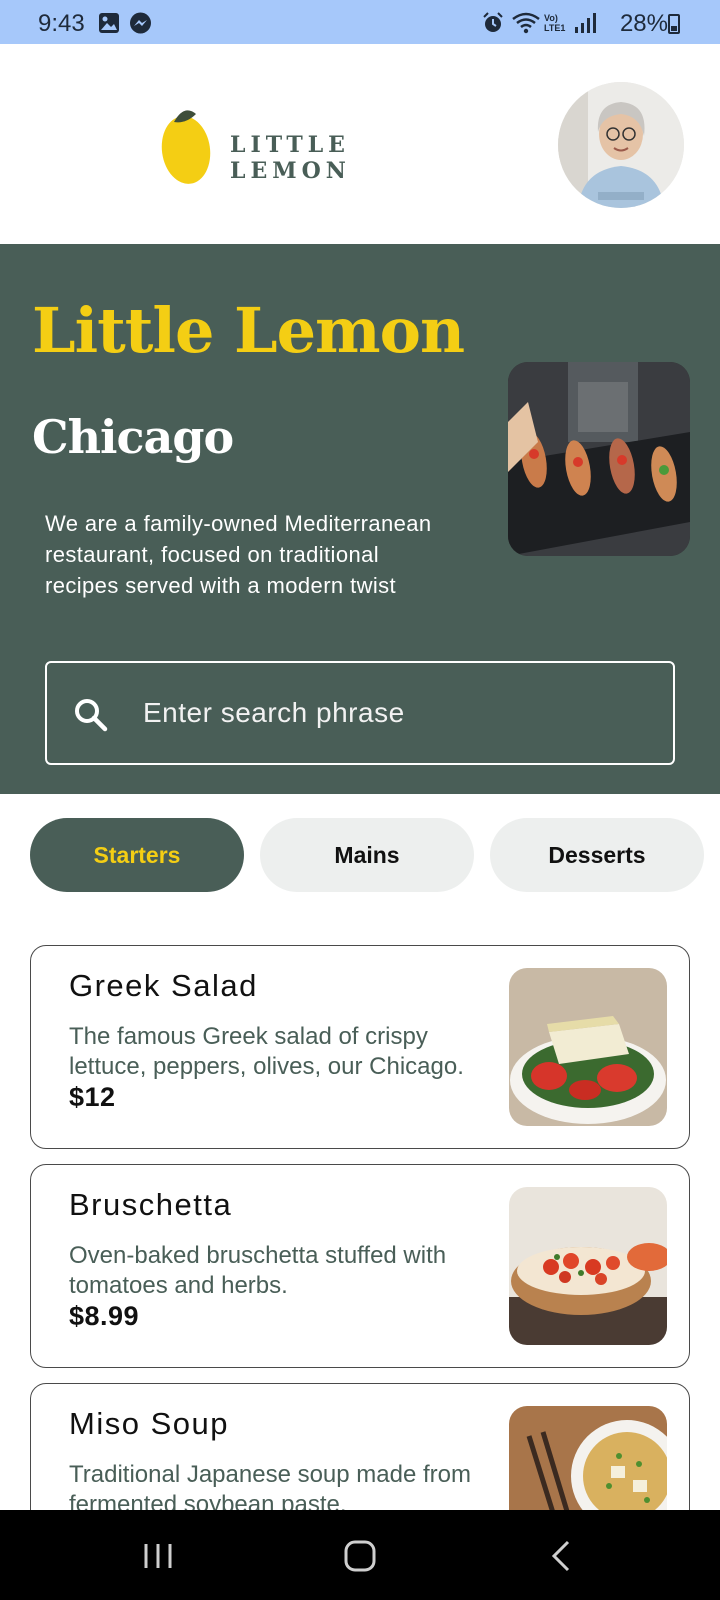  Describe the element at coordinates (393, 713) in the screenshot. I see `search-input` at that location.